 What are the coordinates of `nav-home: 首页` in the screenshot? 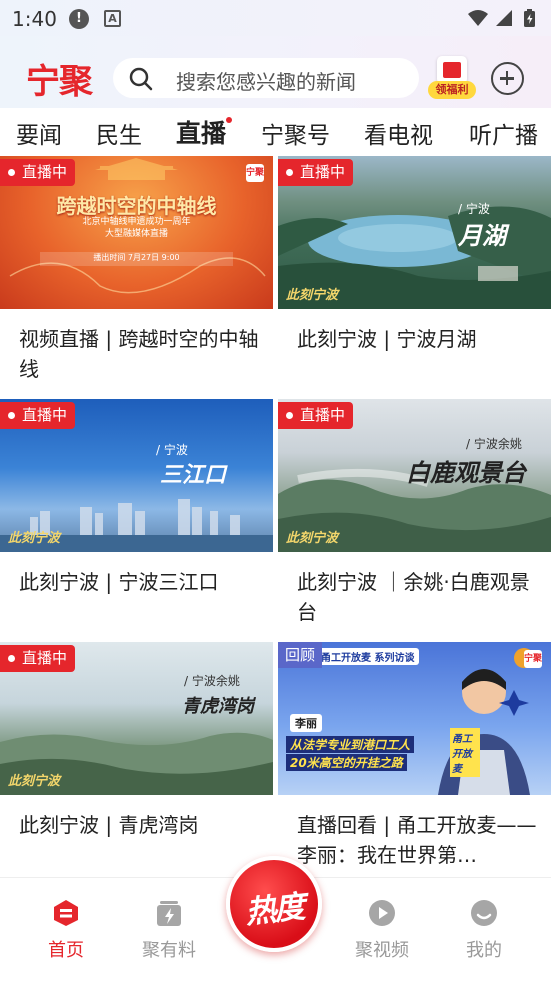 It's located at (66, 930).